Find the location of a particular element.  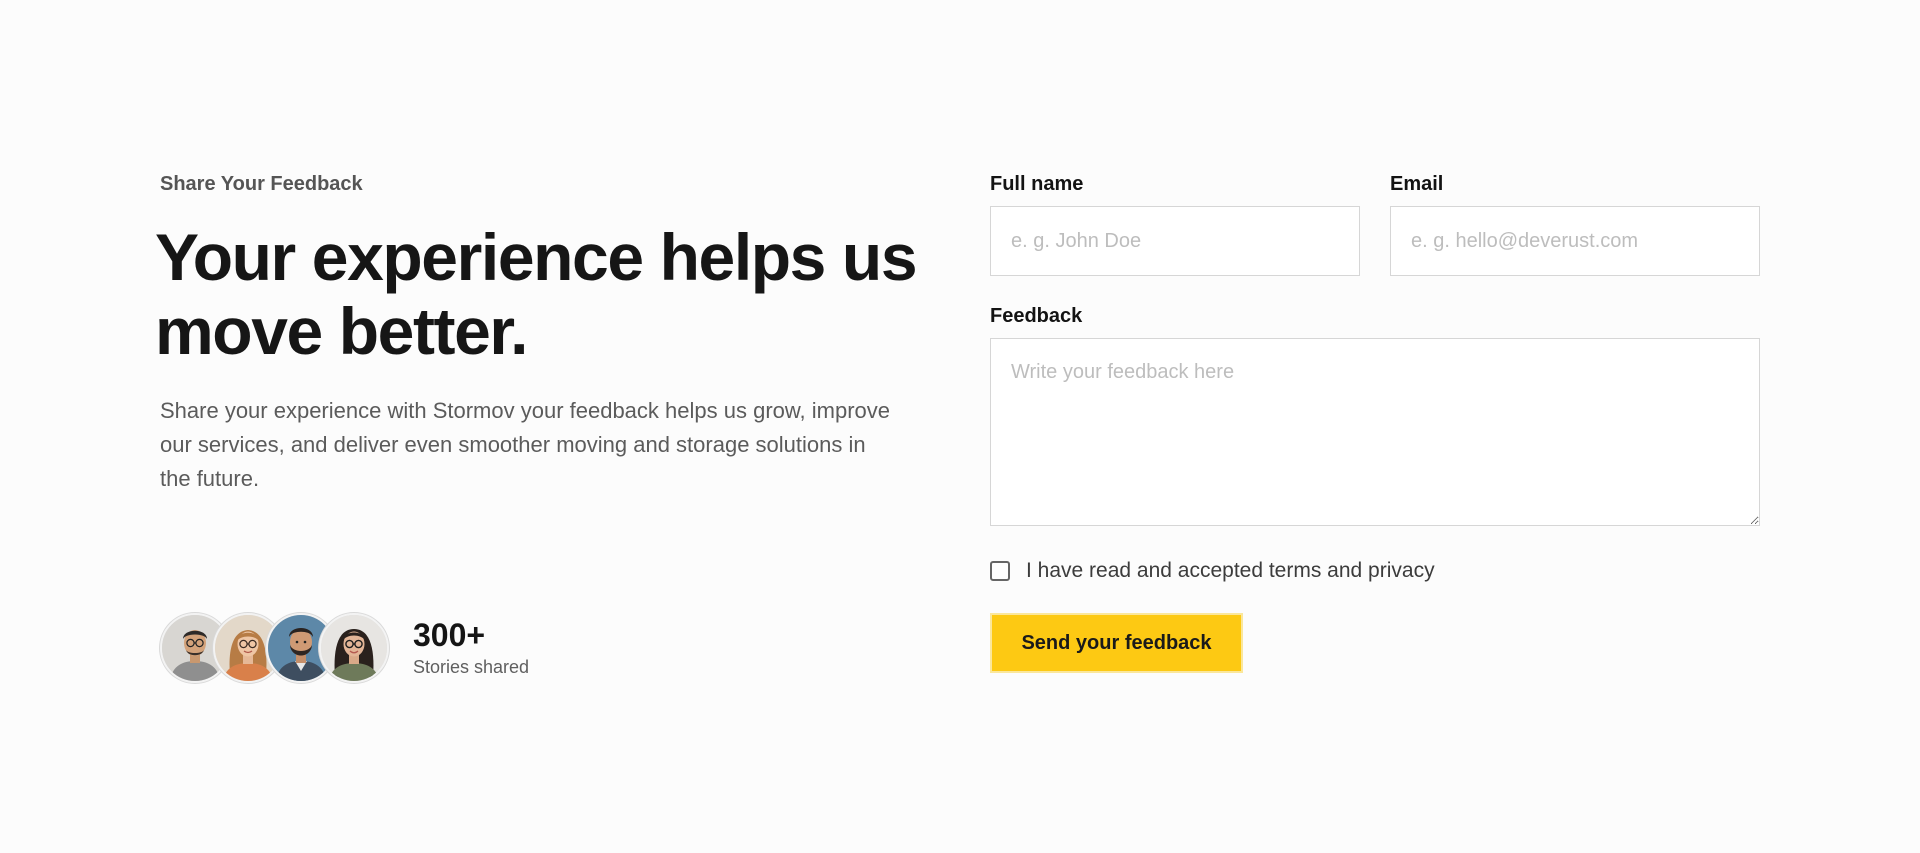

email-label: Email is located at coordinates (1417, 184).